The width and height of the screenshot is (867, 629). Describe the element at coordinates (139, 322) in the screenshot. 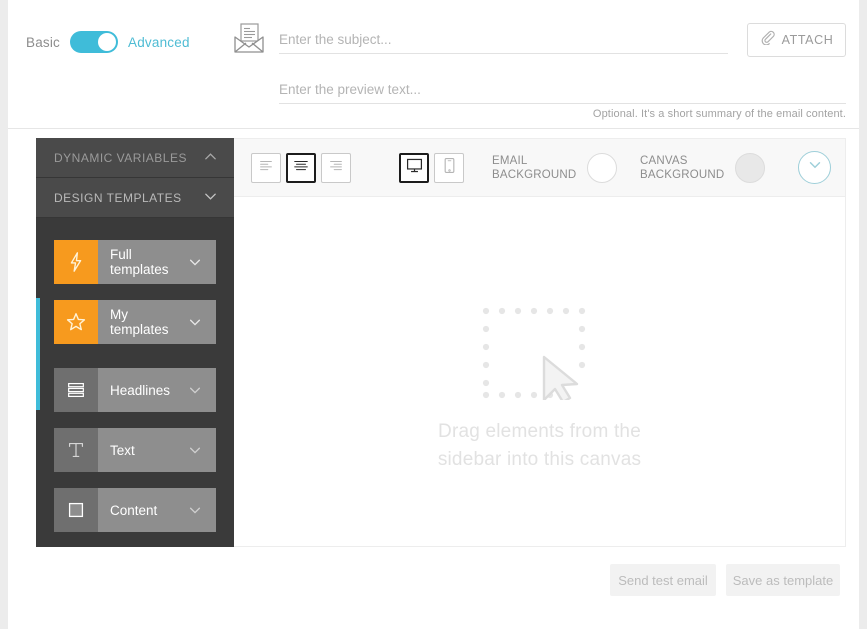

I see `sidebar-item-label: My templates` at that location.